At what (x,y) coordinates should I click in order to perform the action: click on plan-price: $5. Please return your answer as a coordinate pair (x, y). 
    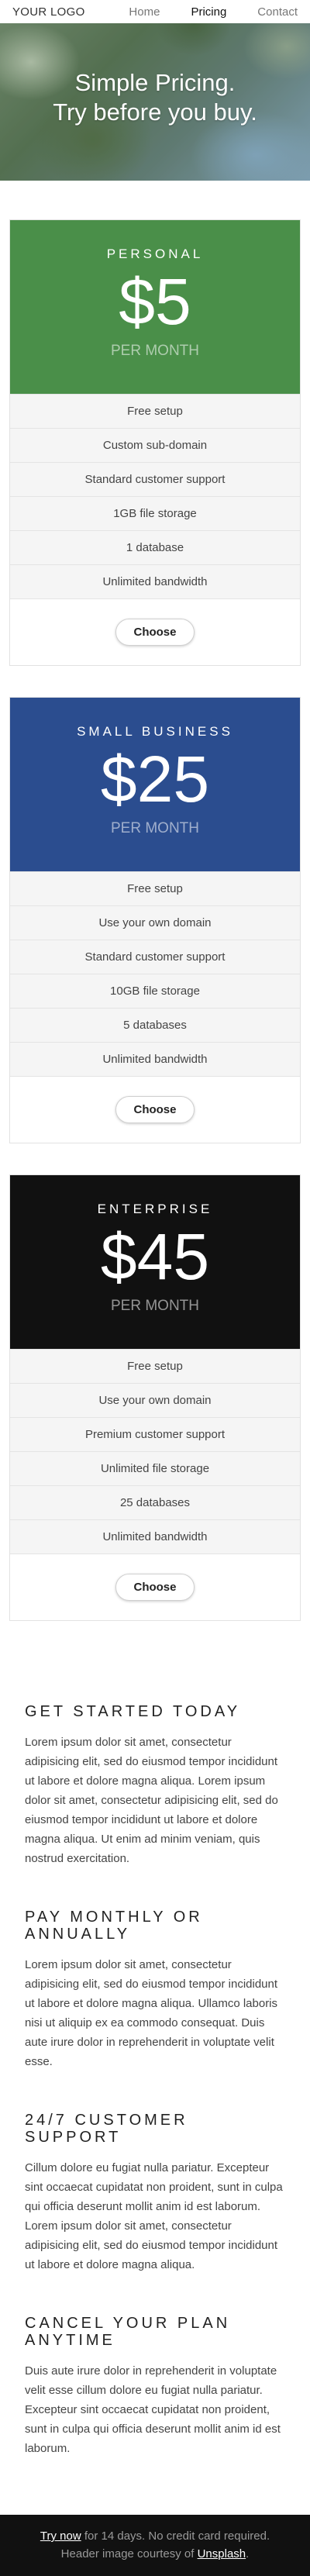
    Looking at the image, I should click on (155, 301).